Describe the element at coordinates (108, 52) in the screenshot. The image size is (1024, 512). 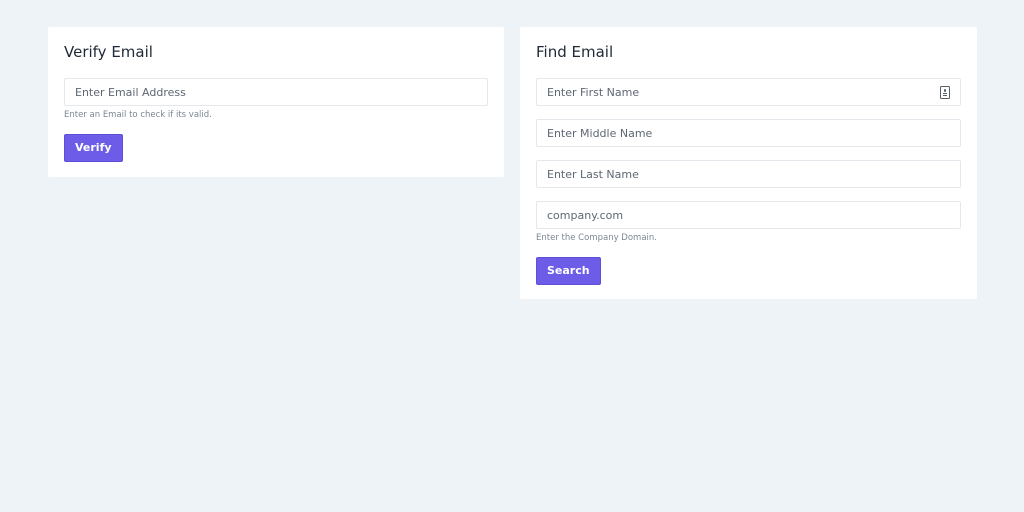
I see `verify-email-title: Verify Email` at that location.